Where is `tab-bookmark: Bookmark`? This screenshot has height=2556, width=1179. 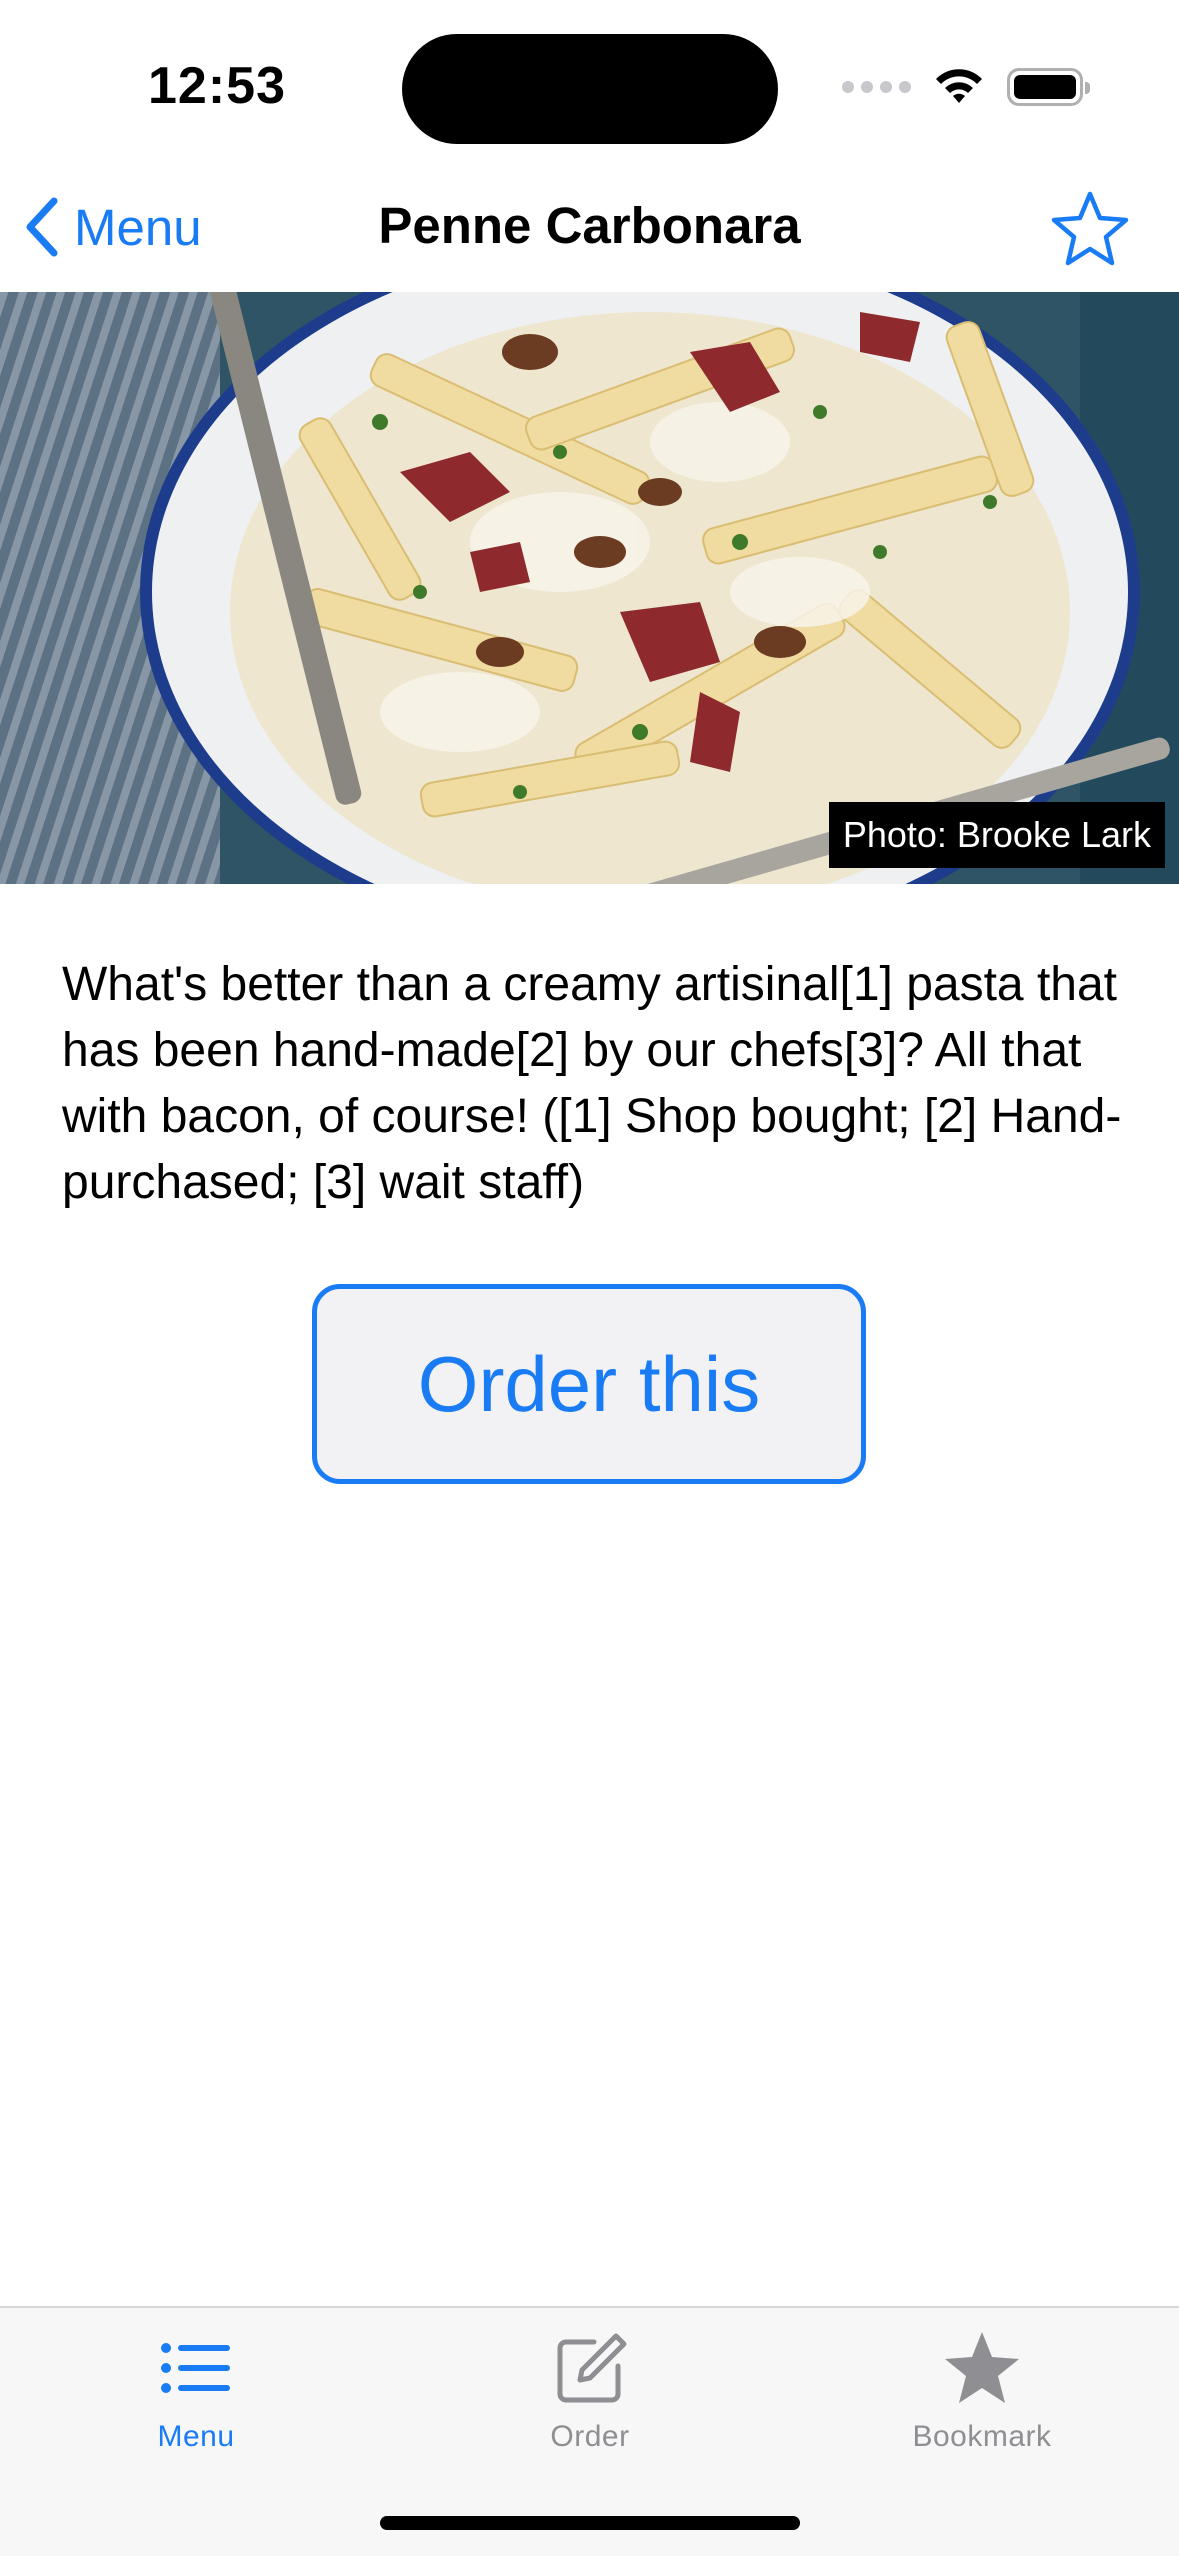
tab-bookmark: Bookmark is located at coordinates (982, 2403).